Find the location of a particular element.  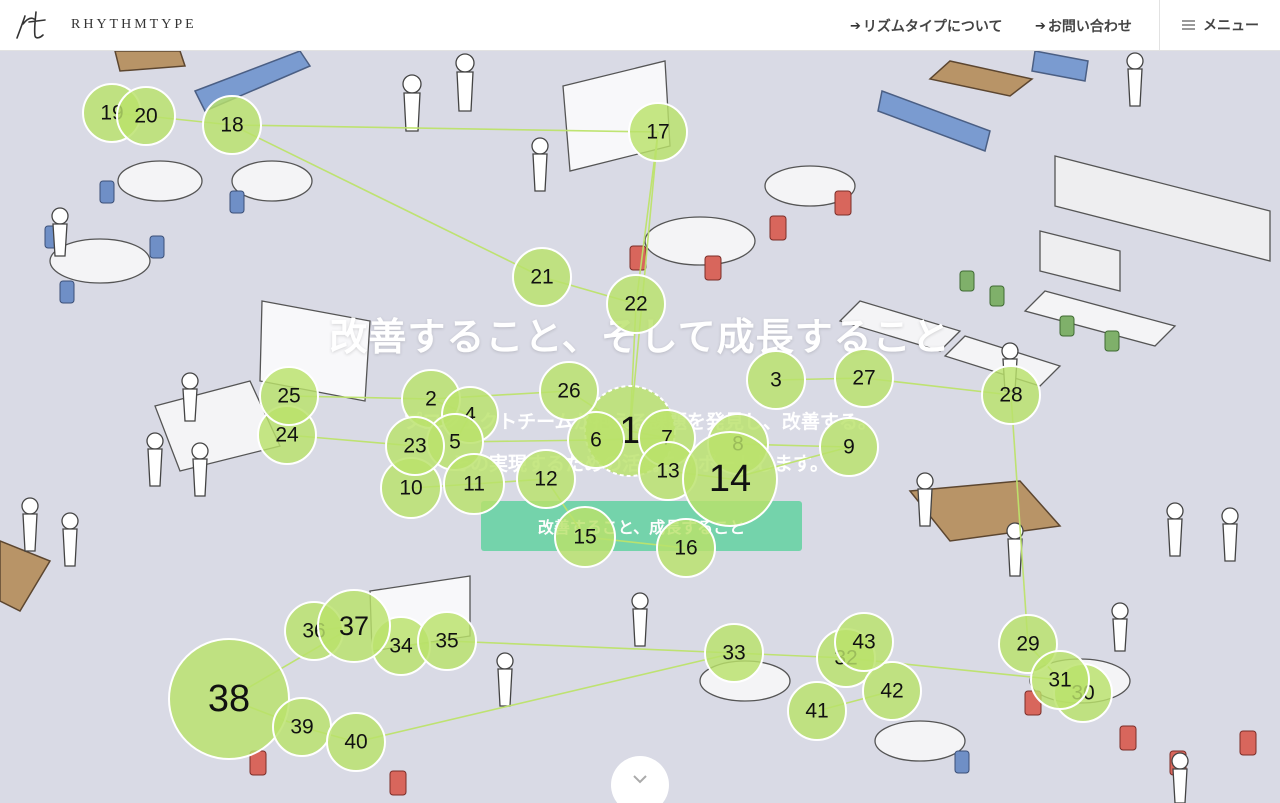

bubble-41: 41 is located at coordinates (817, 711).